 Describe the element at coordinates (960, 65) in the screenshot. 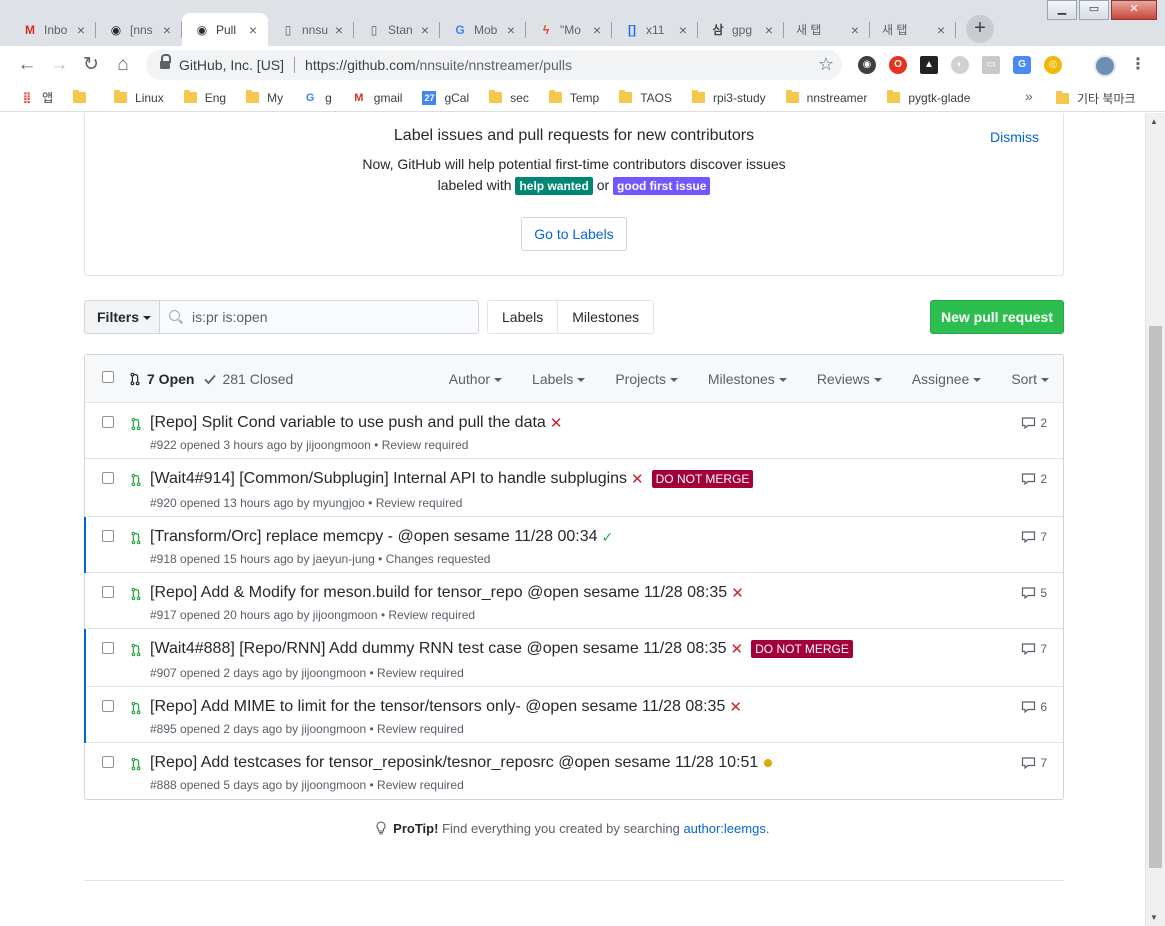

I see `extension-disabled-icon: ◐` at that location.